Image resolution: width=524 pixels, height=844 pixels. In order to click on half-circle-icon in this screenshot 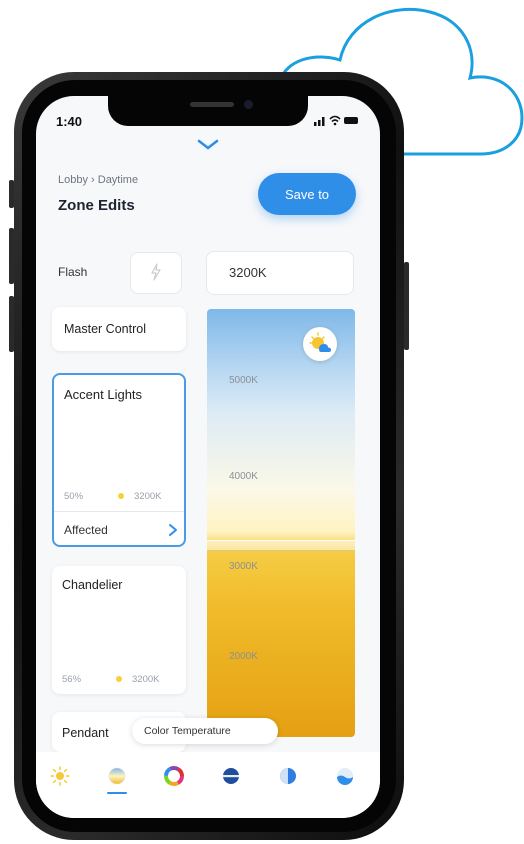, I will do `click(288, 776)`.